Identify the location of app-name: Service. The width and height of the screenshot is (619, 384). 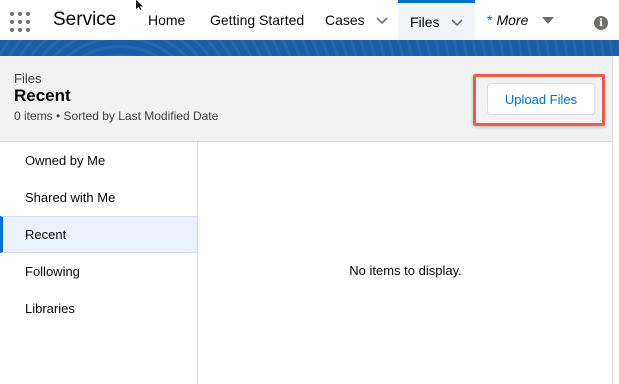
(85, 19).